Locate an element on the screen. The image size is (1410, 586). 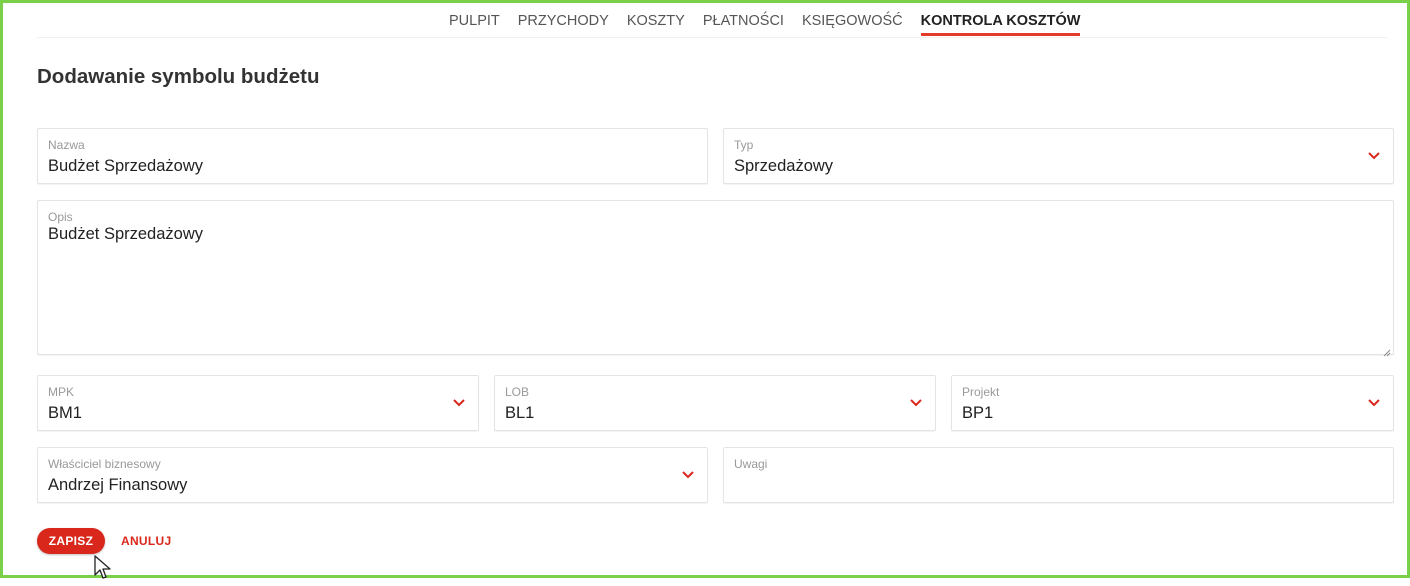
nav-item-pulpit: PULPIT is located at coordinates (474, 24).